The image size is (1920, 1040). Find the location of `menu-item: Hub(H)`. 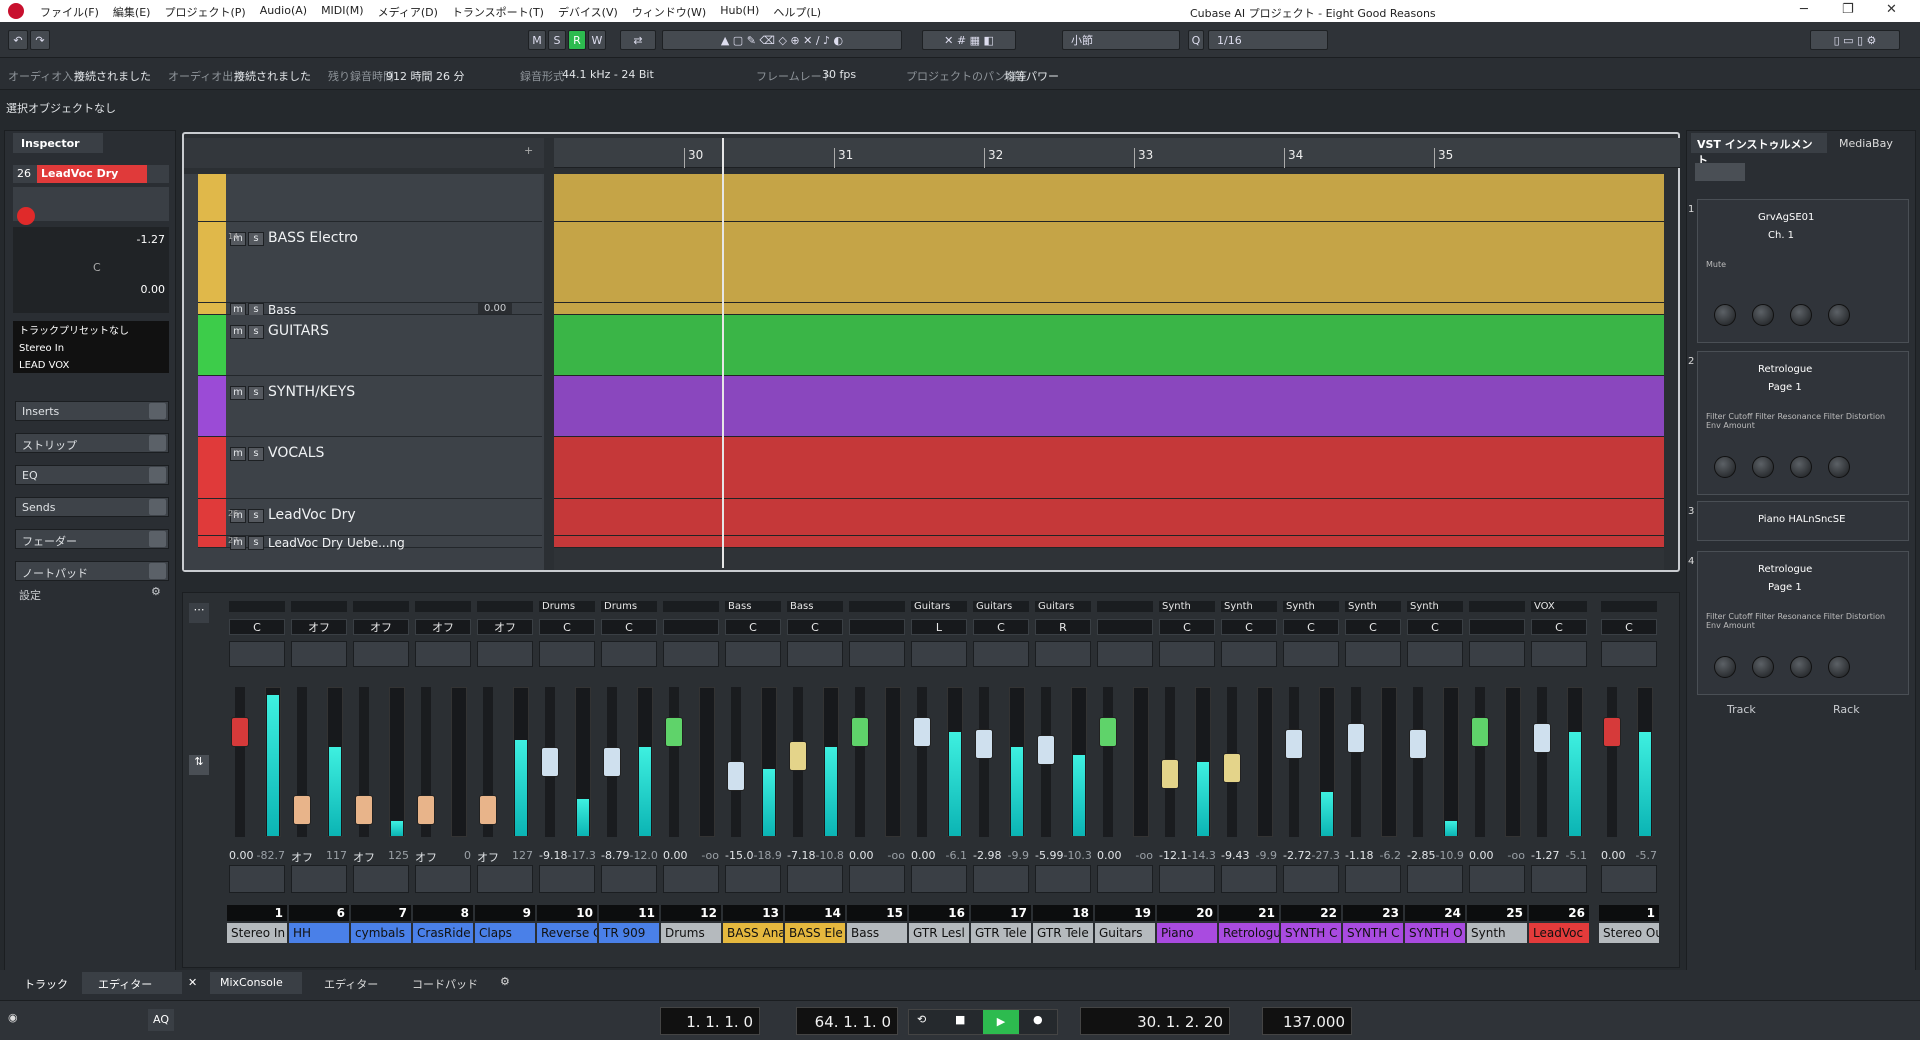

menu-item: Hub(H) is located at coordinates (739, 12).